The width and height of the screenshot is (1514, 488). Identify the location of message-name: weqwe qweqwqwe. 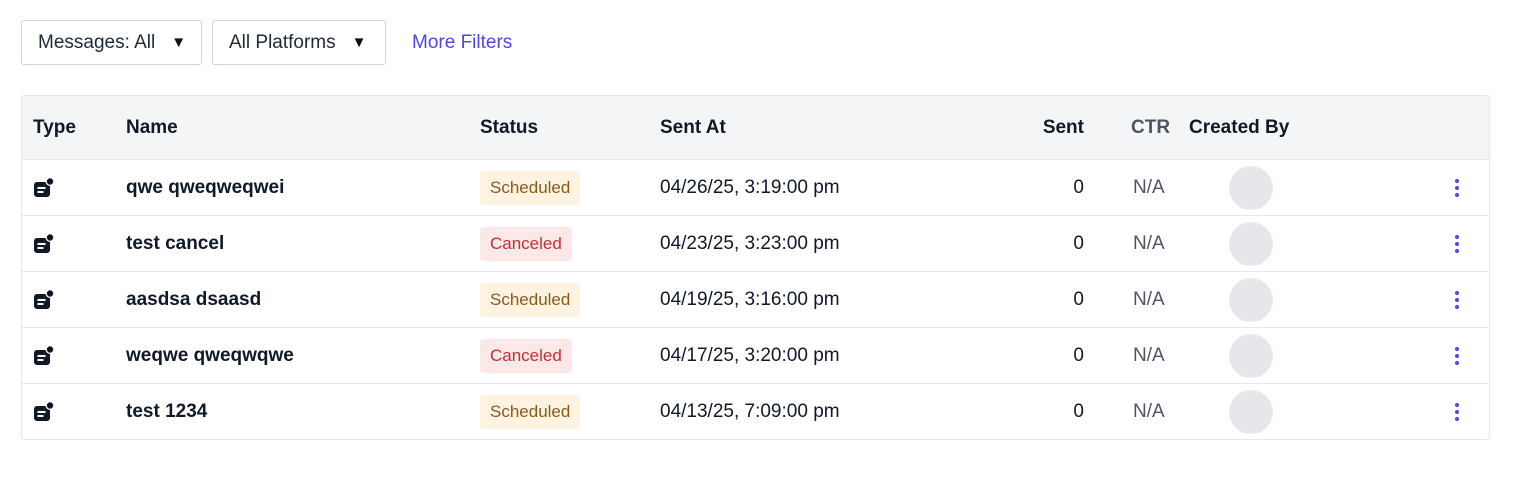
(210, 356).